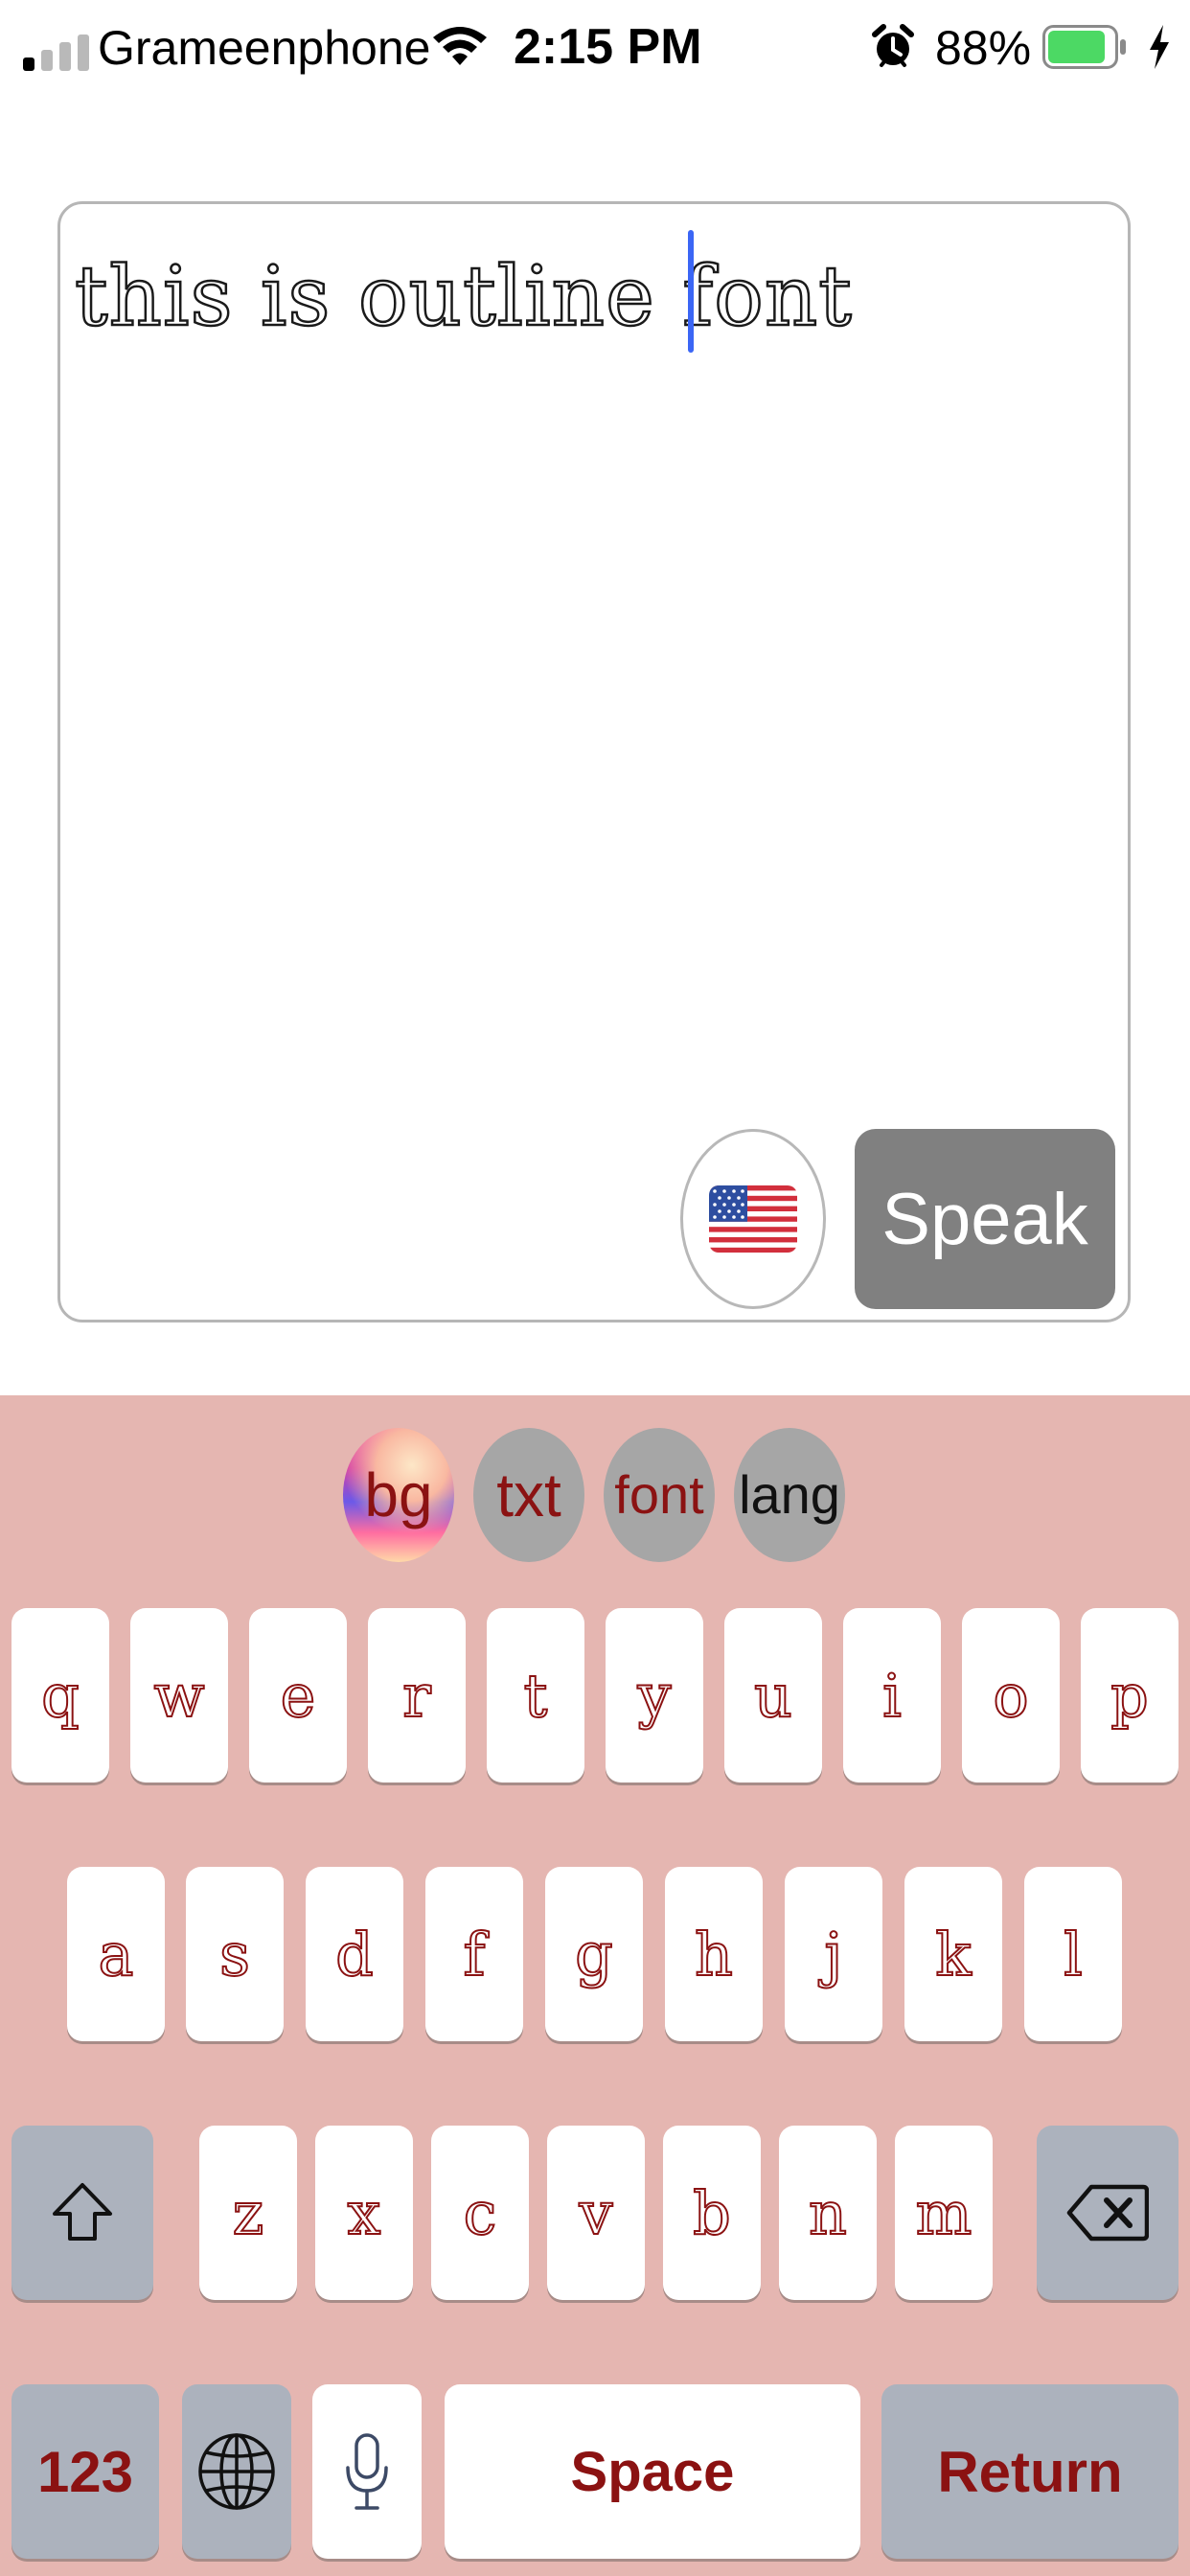  I want to click on shift-key, so click(82, 2213).